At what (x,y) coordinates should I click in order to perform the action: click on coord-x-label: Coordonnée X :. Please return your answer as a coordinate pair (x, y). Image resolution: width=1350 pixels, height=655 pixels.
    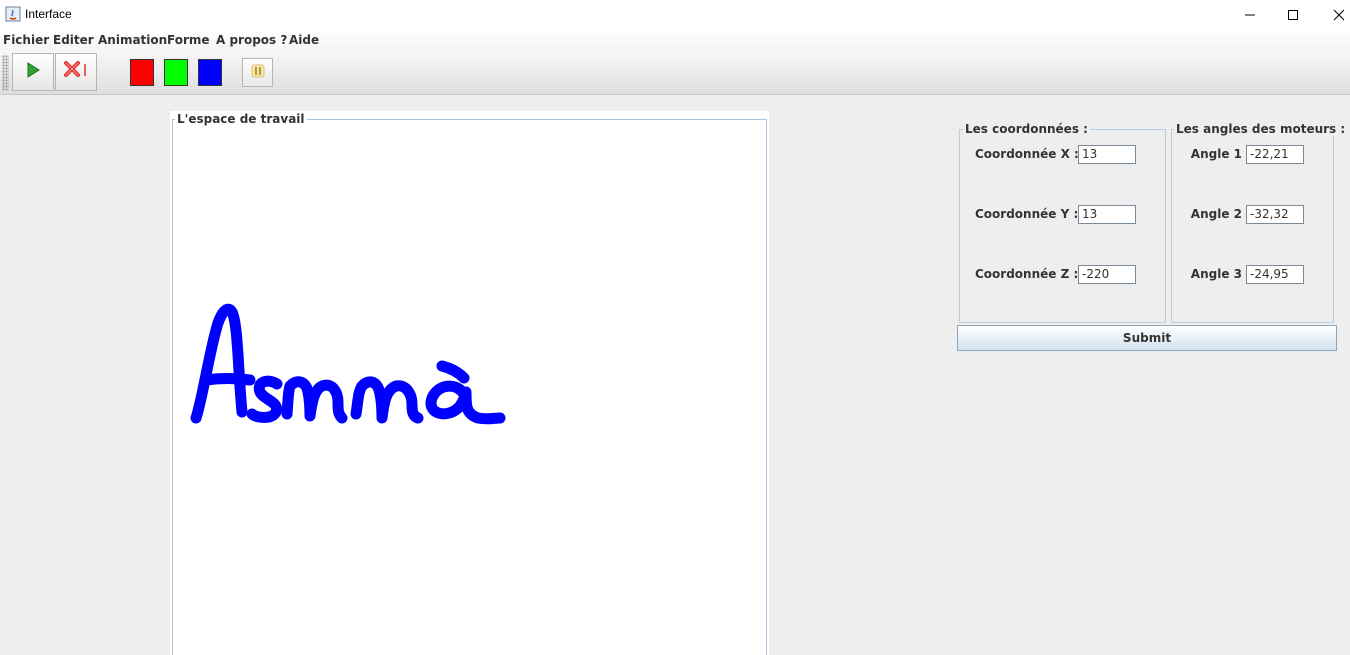
    Looking at the image, I should click on (1027, 154).